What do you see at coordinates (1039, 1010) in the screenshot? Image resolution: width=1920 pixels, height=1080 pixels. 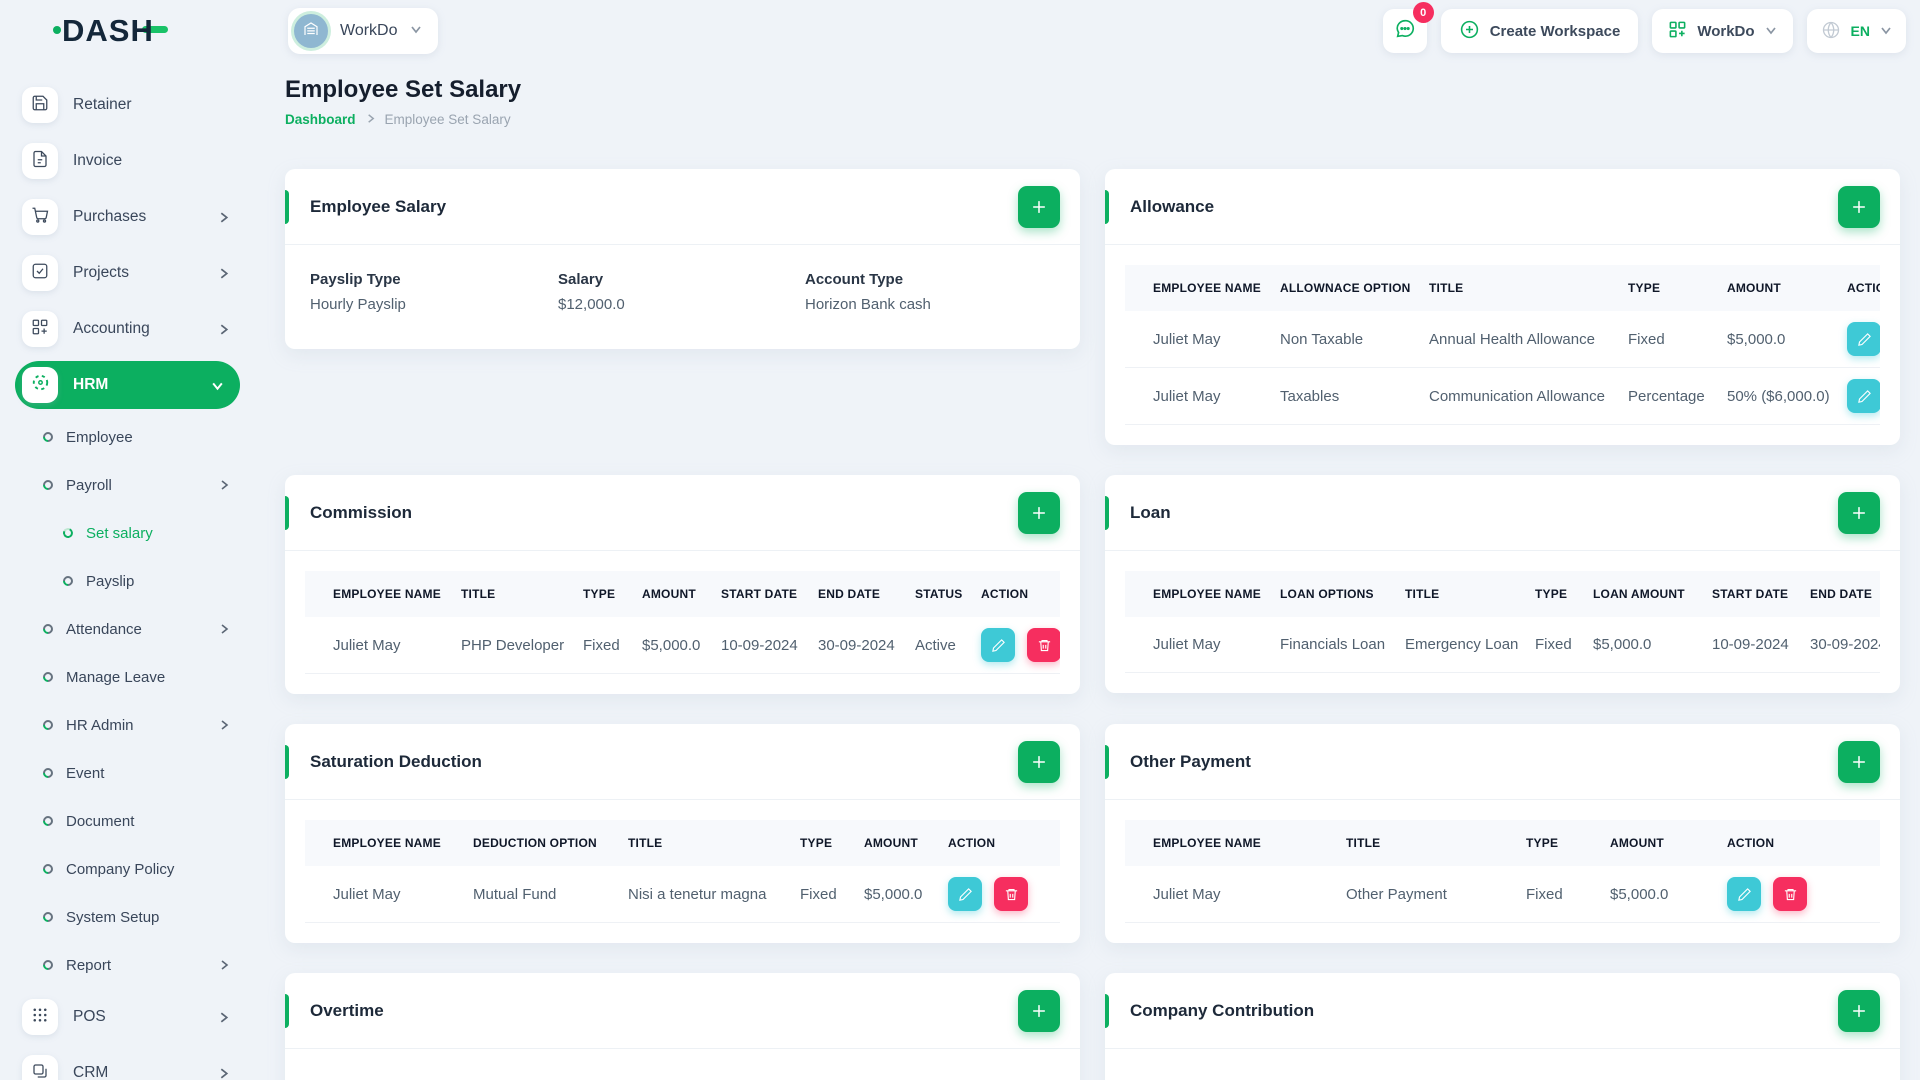 I see `add-overtime-button` at bounding box center [1039, 1010].